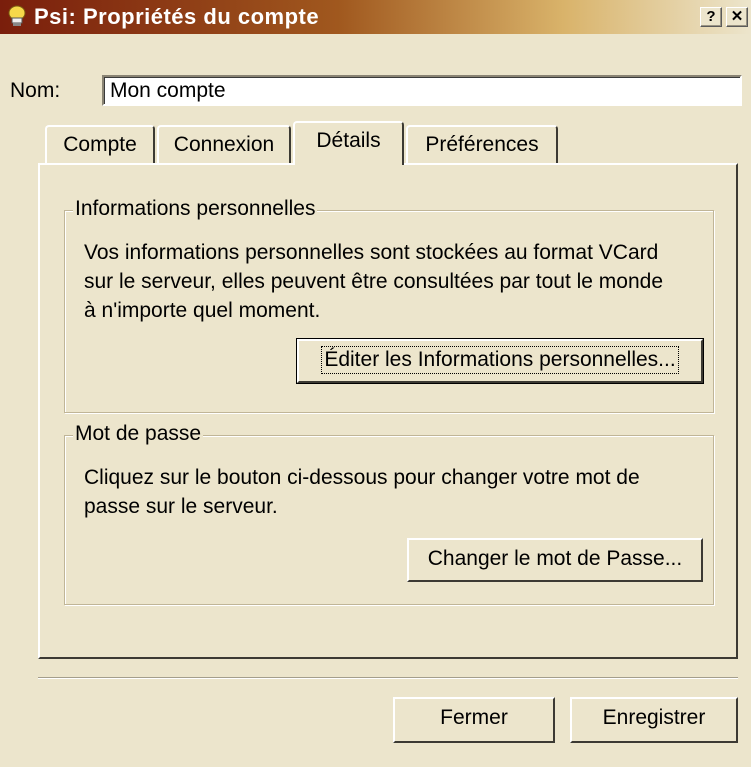 The height and width of the screenshot is (767, 751). What do you see at coordinates (388, 678) in the screenshot?
I see `footer-separator` at bounding box center [388, 678].